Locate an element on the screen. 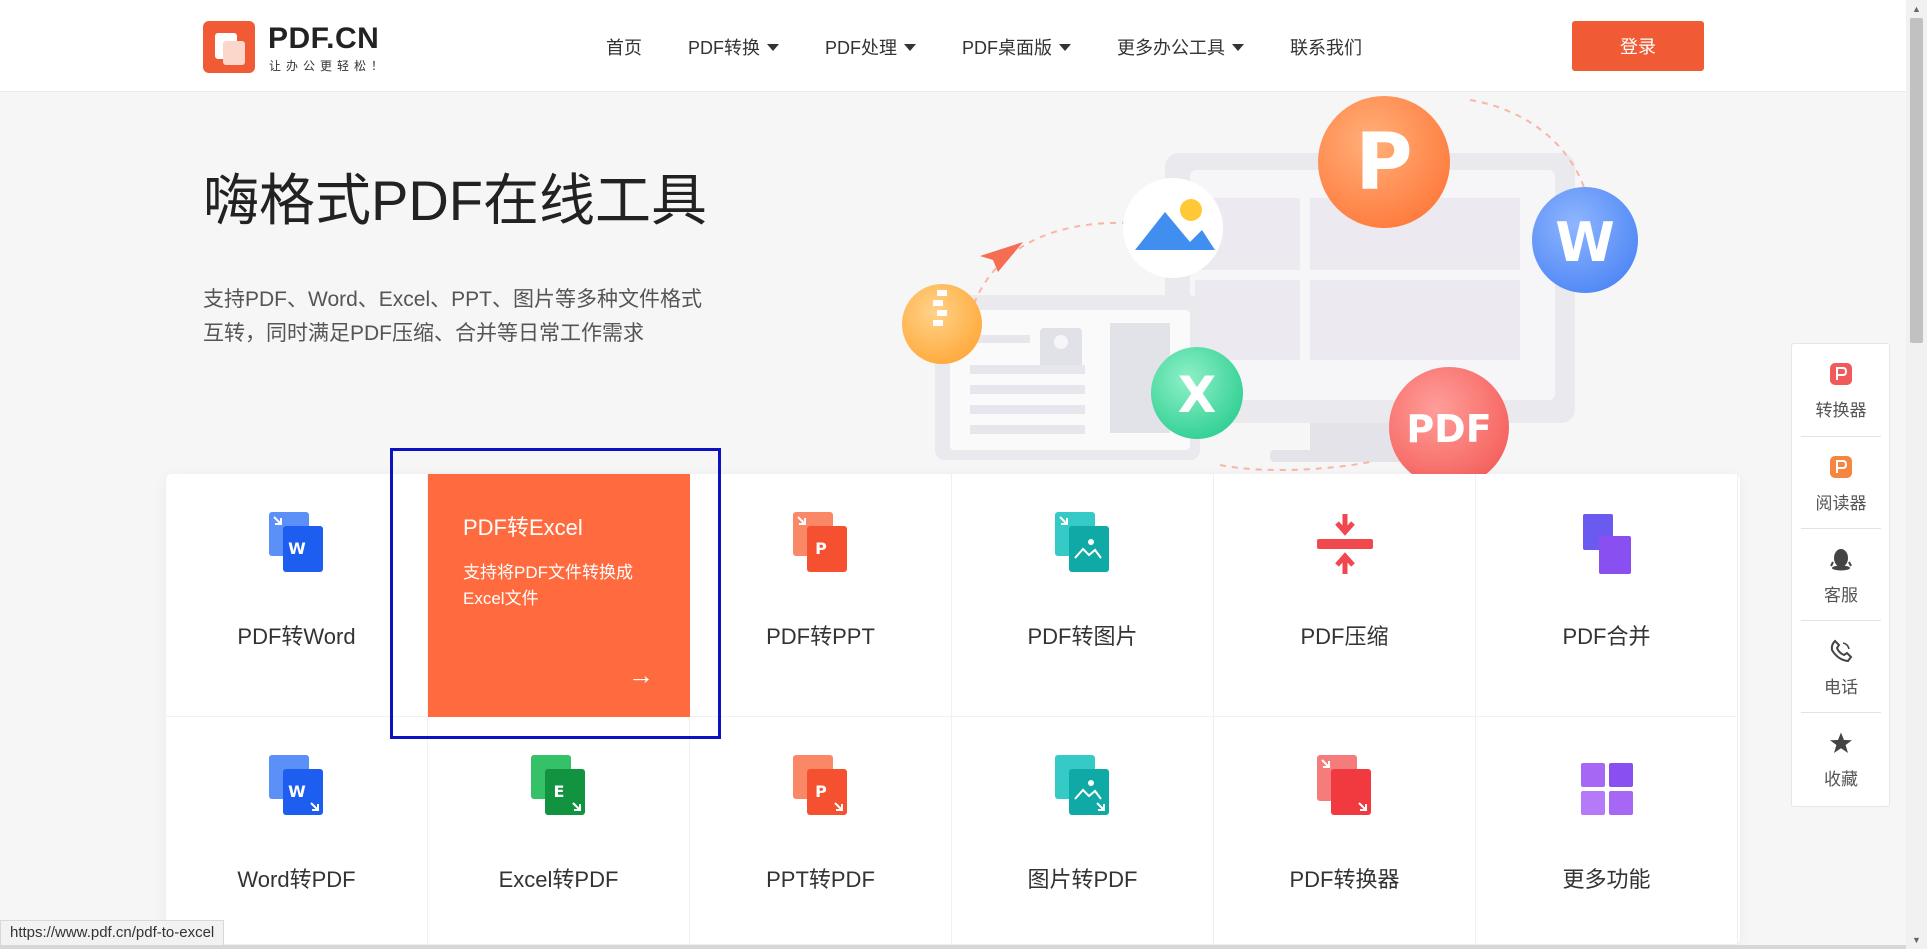 The width and height of the screenshot is (1927, 949). scroll-up-icon: ▲ is located at coordinates (1916, 9).